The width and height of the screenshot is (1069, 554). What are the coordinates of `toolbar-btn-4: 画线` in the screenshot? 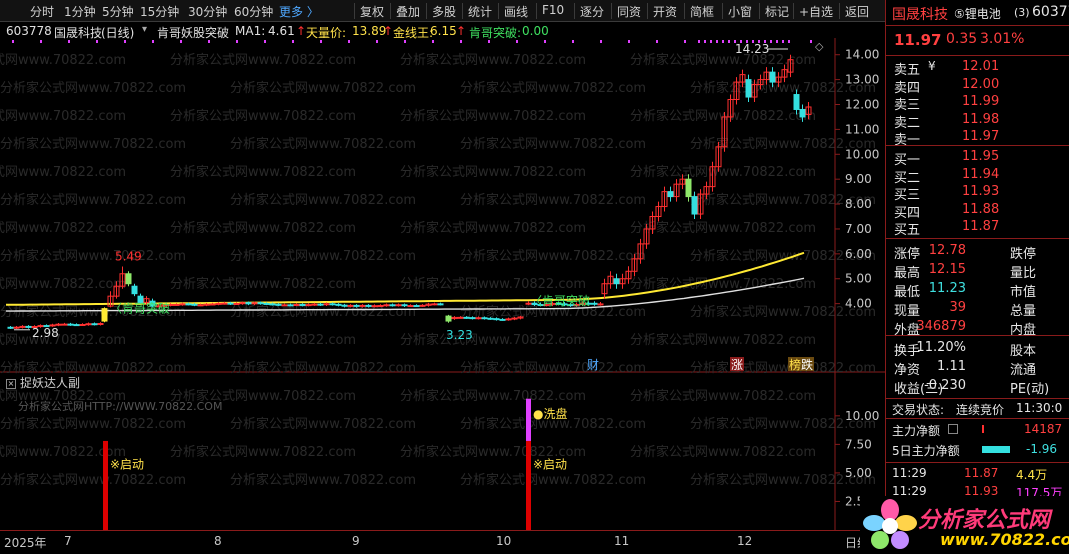 It's located at (516, 11).